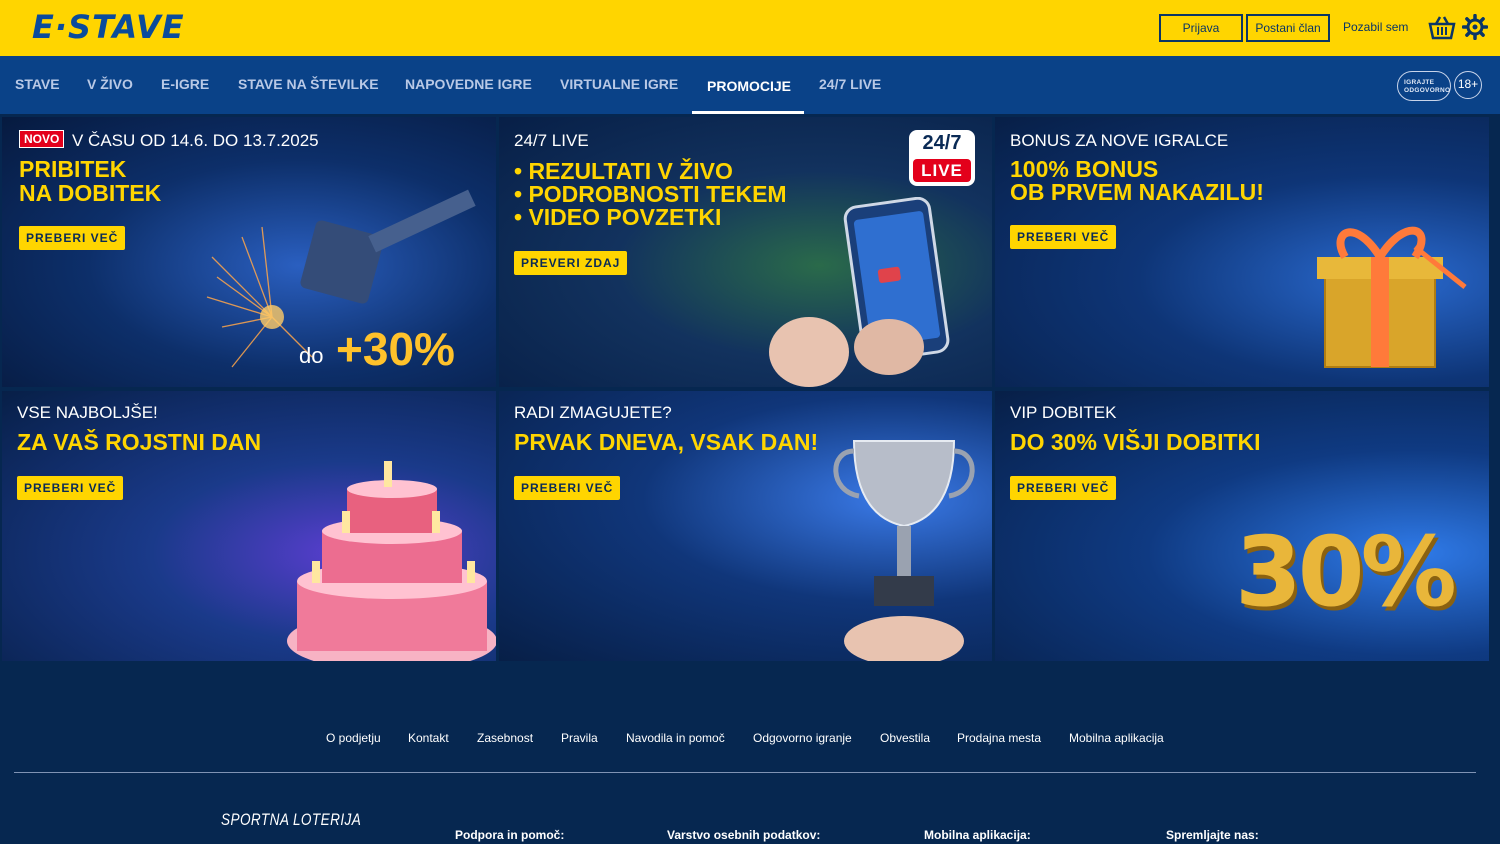 The image size is (1500, 844). What do you see at coordinates (579, 738) in the screenshot?
I see `footer-link-rules: Pravila` at bounding box center [579, 738].